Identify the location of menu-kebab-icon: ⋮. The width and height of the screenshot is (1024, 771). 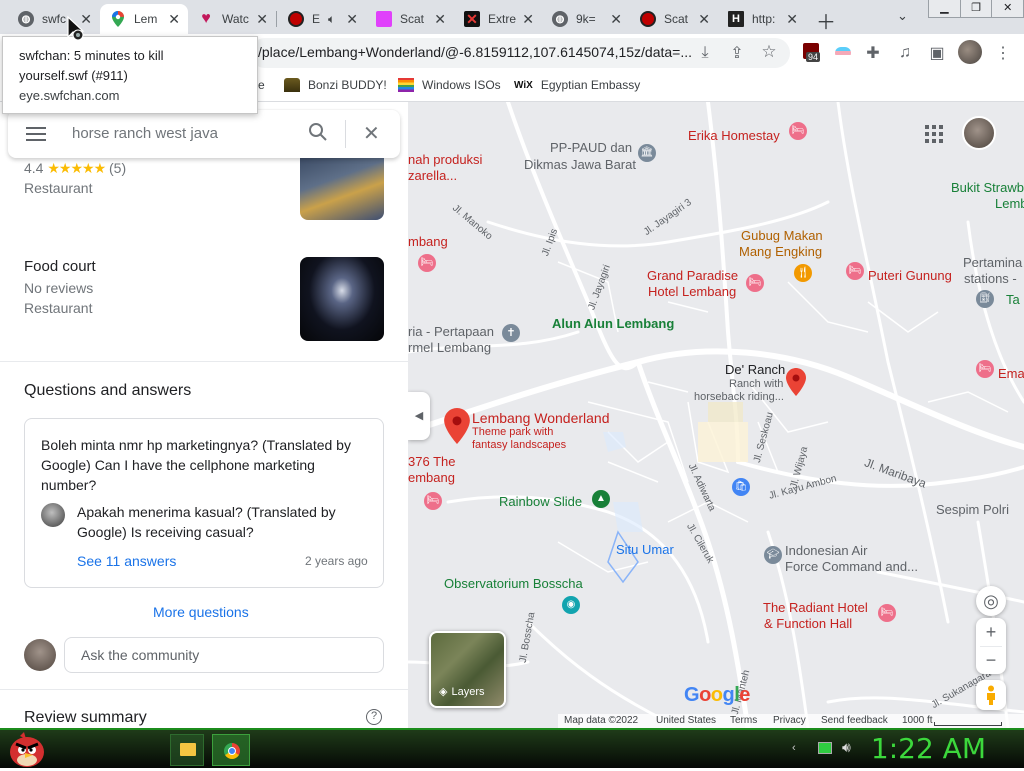
(1003, 53).